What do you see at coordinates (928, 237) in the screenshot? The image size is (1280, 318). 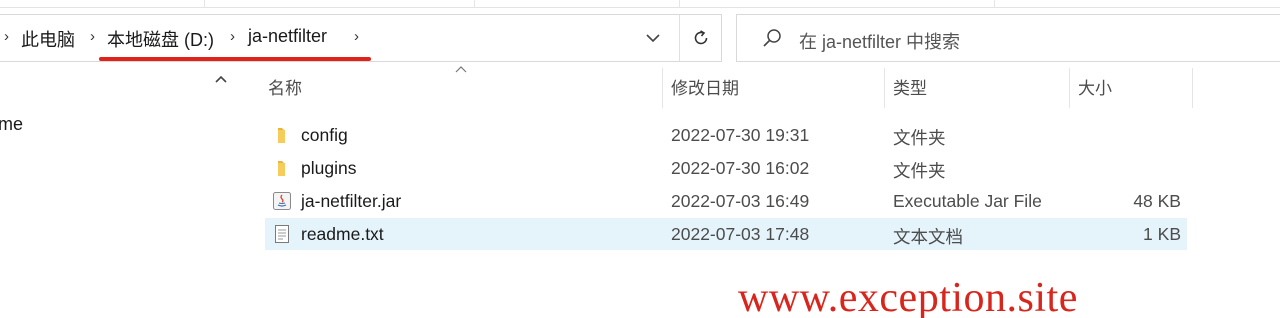 I see `file-type: 文本文档` at bounding box center [928, 237].